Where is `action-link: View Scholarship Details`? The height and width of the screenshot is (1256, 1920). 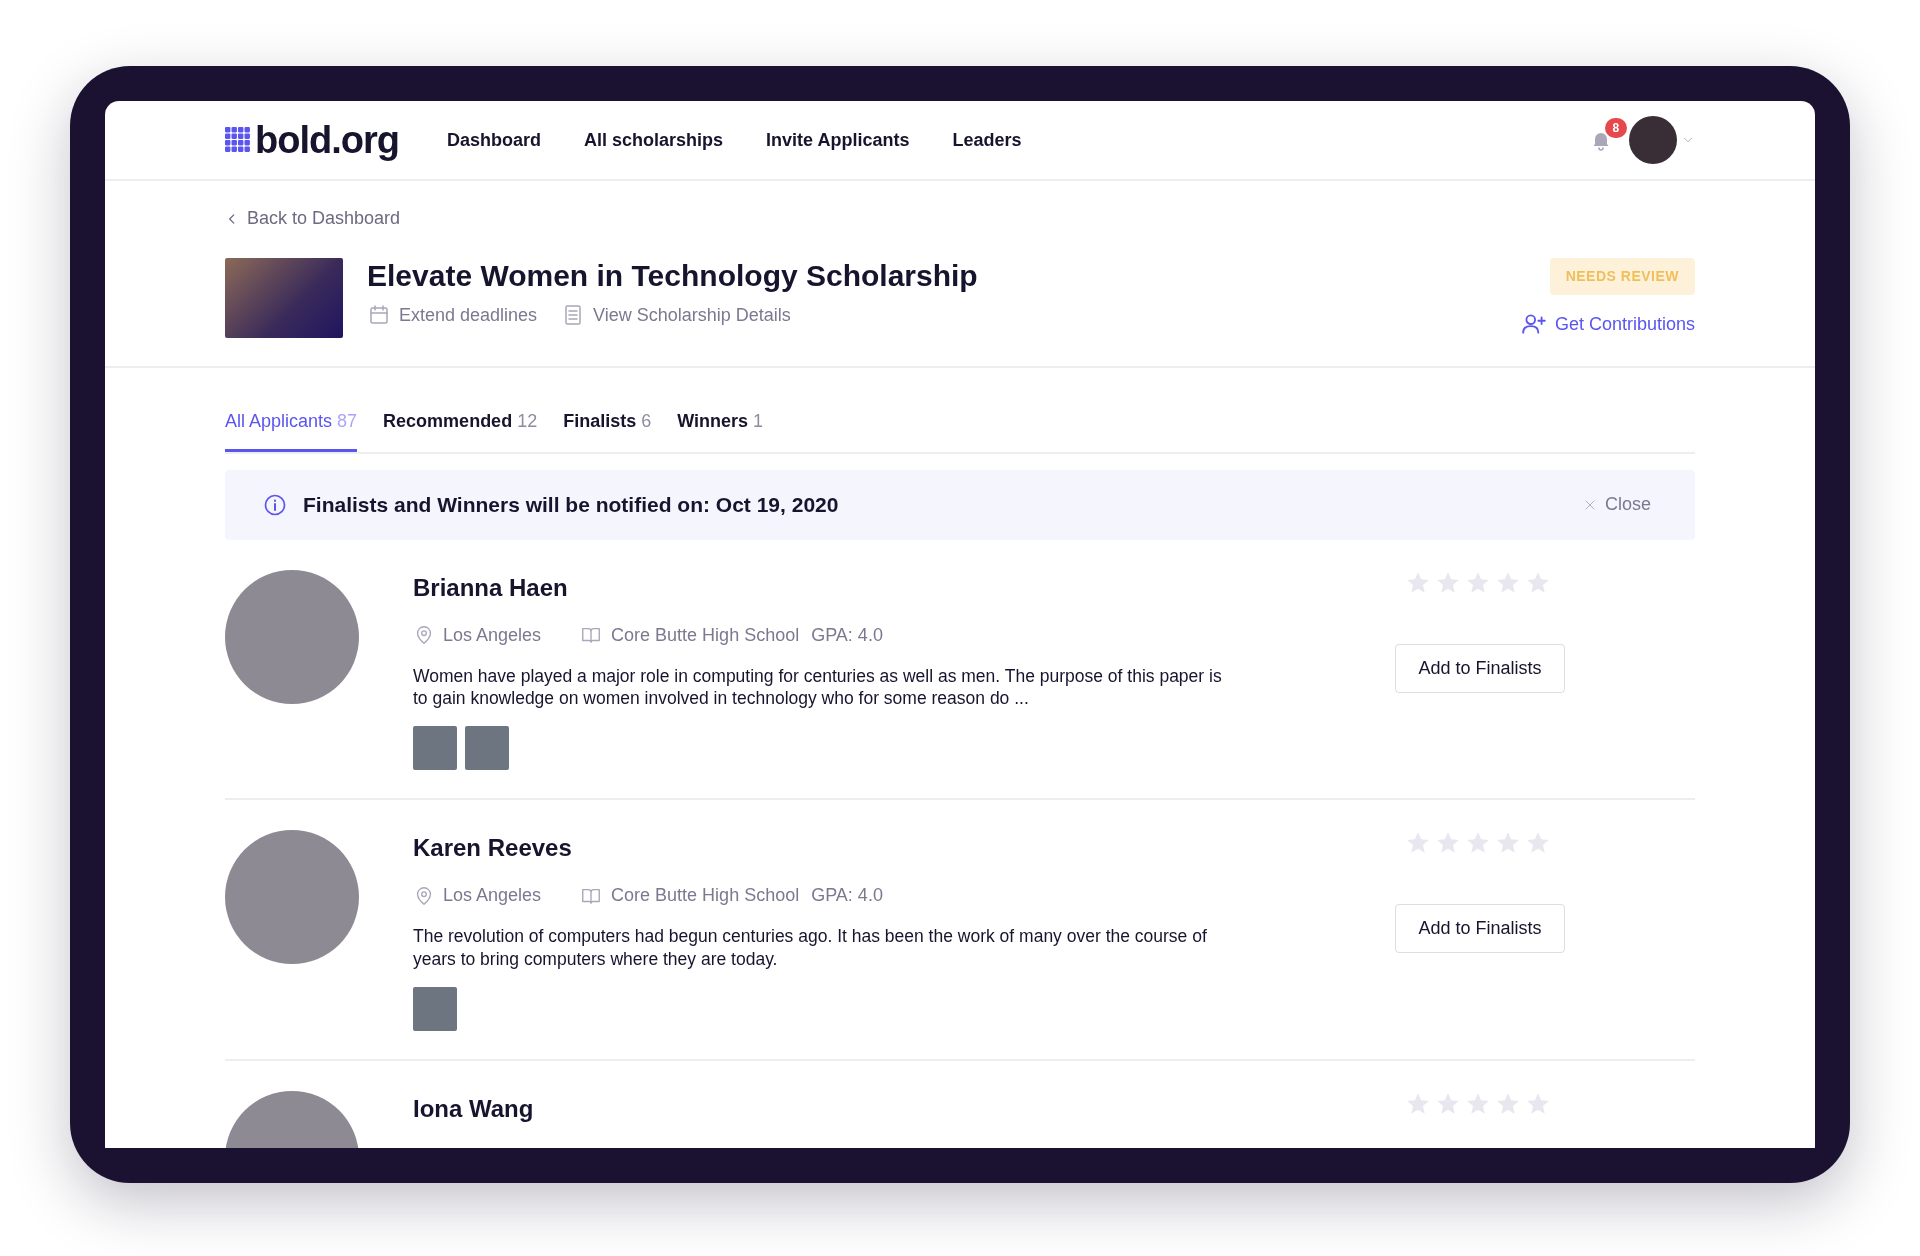 action-link: View Scholarship Details is located at coordinates (676, 315).